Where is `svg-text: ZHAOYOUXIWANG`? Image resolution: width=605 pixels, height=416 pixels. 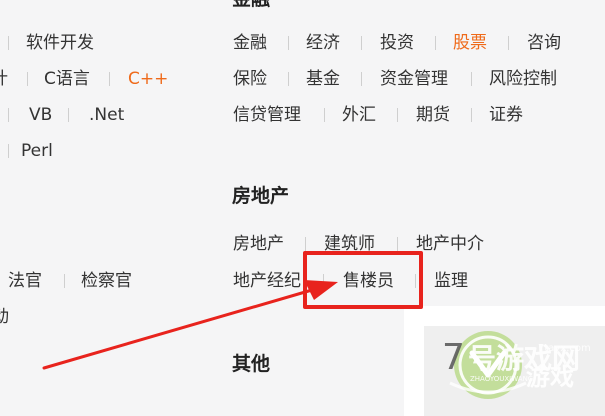 svg-text: ZHAOYOUXIWANG is located at coordinates (501, 379).